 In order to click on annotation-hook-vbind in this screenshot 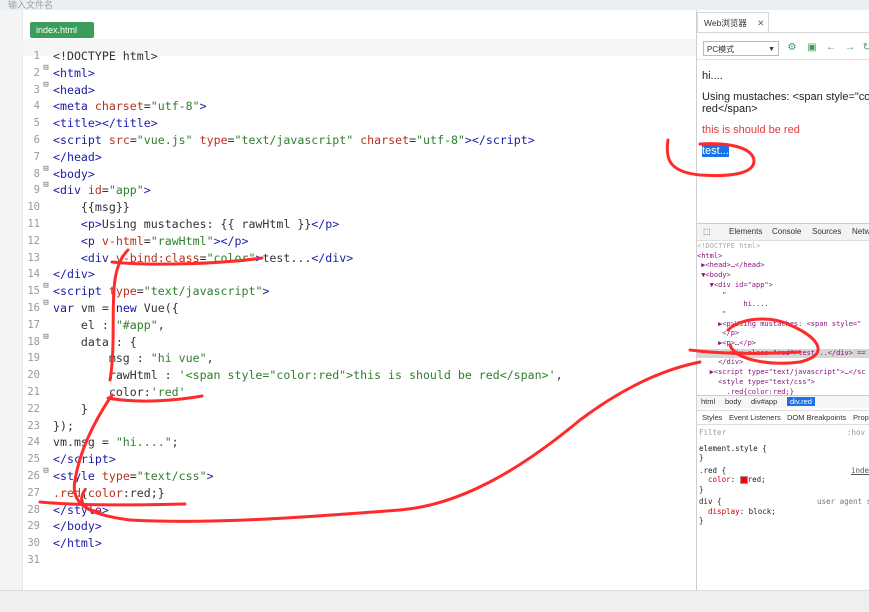, I will do `click(119, 315)`.